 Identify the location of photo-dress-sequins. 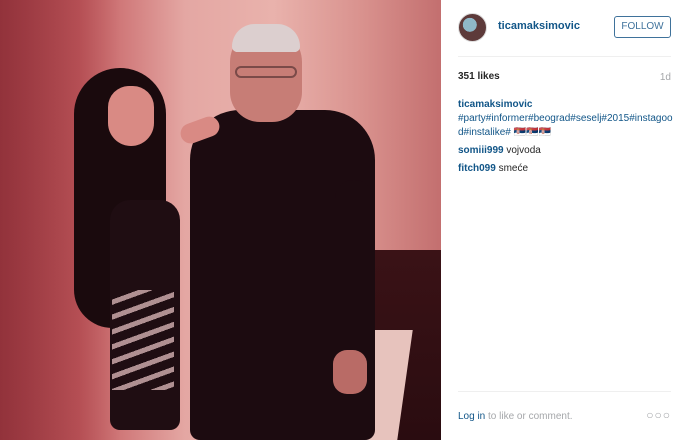
(143, 340).